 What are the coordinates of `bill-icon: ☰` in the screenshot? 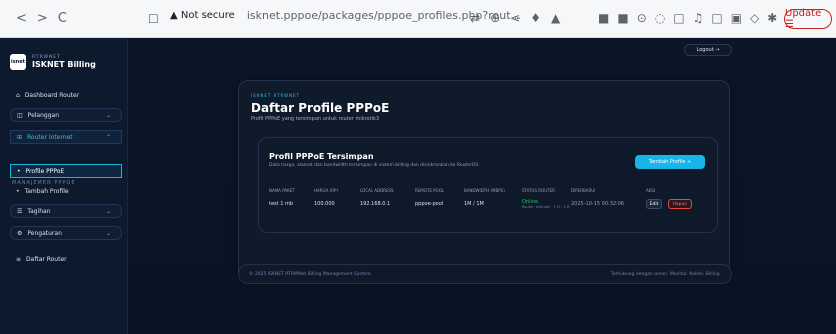 It's located at (20, 211).